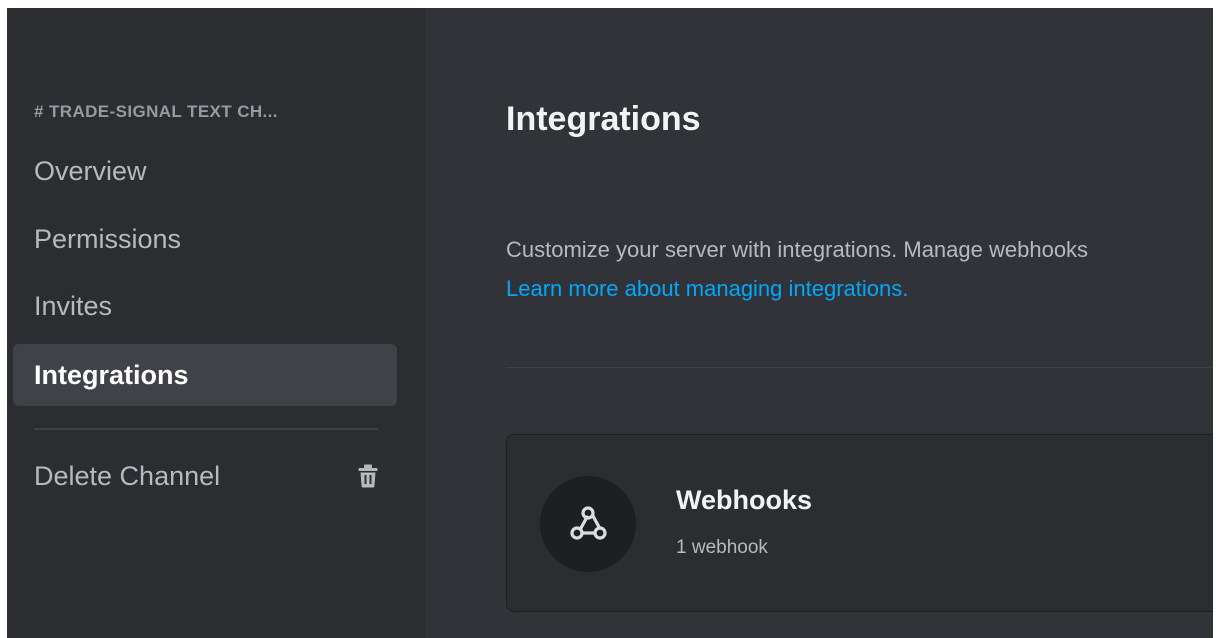 The image size is (1226, 638). What do you see at coordinates (722, 547) in the screenshot?
I see `webhooks-count: 1 webhook` at bounding box center [722, 547].